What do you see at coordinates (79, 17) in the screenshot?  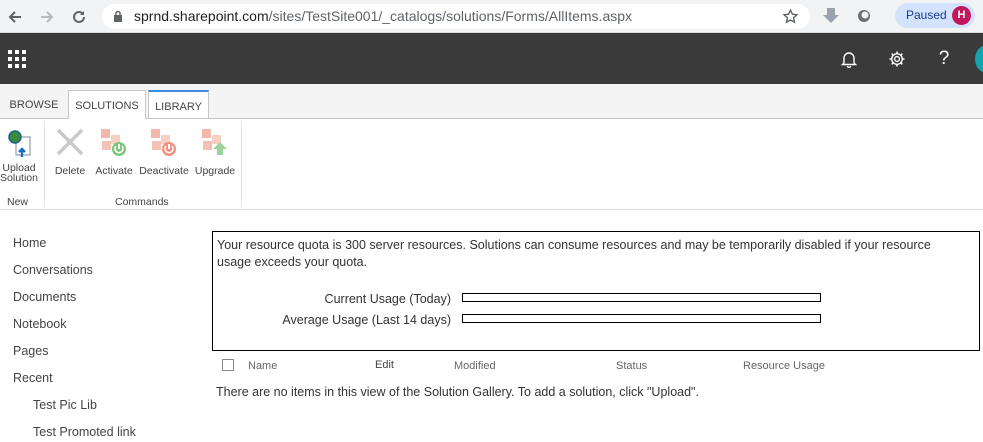 I see `reload-icon` at bounding box center [79, 17].